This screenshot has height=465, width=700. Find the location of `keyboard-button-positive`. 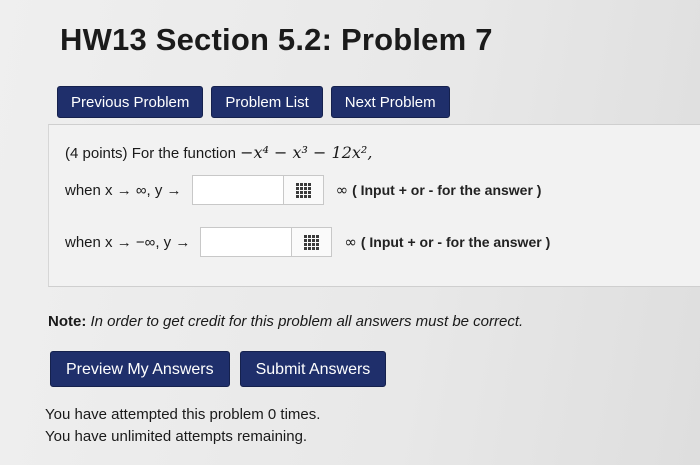

keyboard-button-positive is located at coordinates (303, 190).